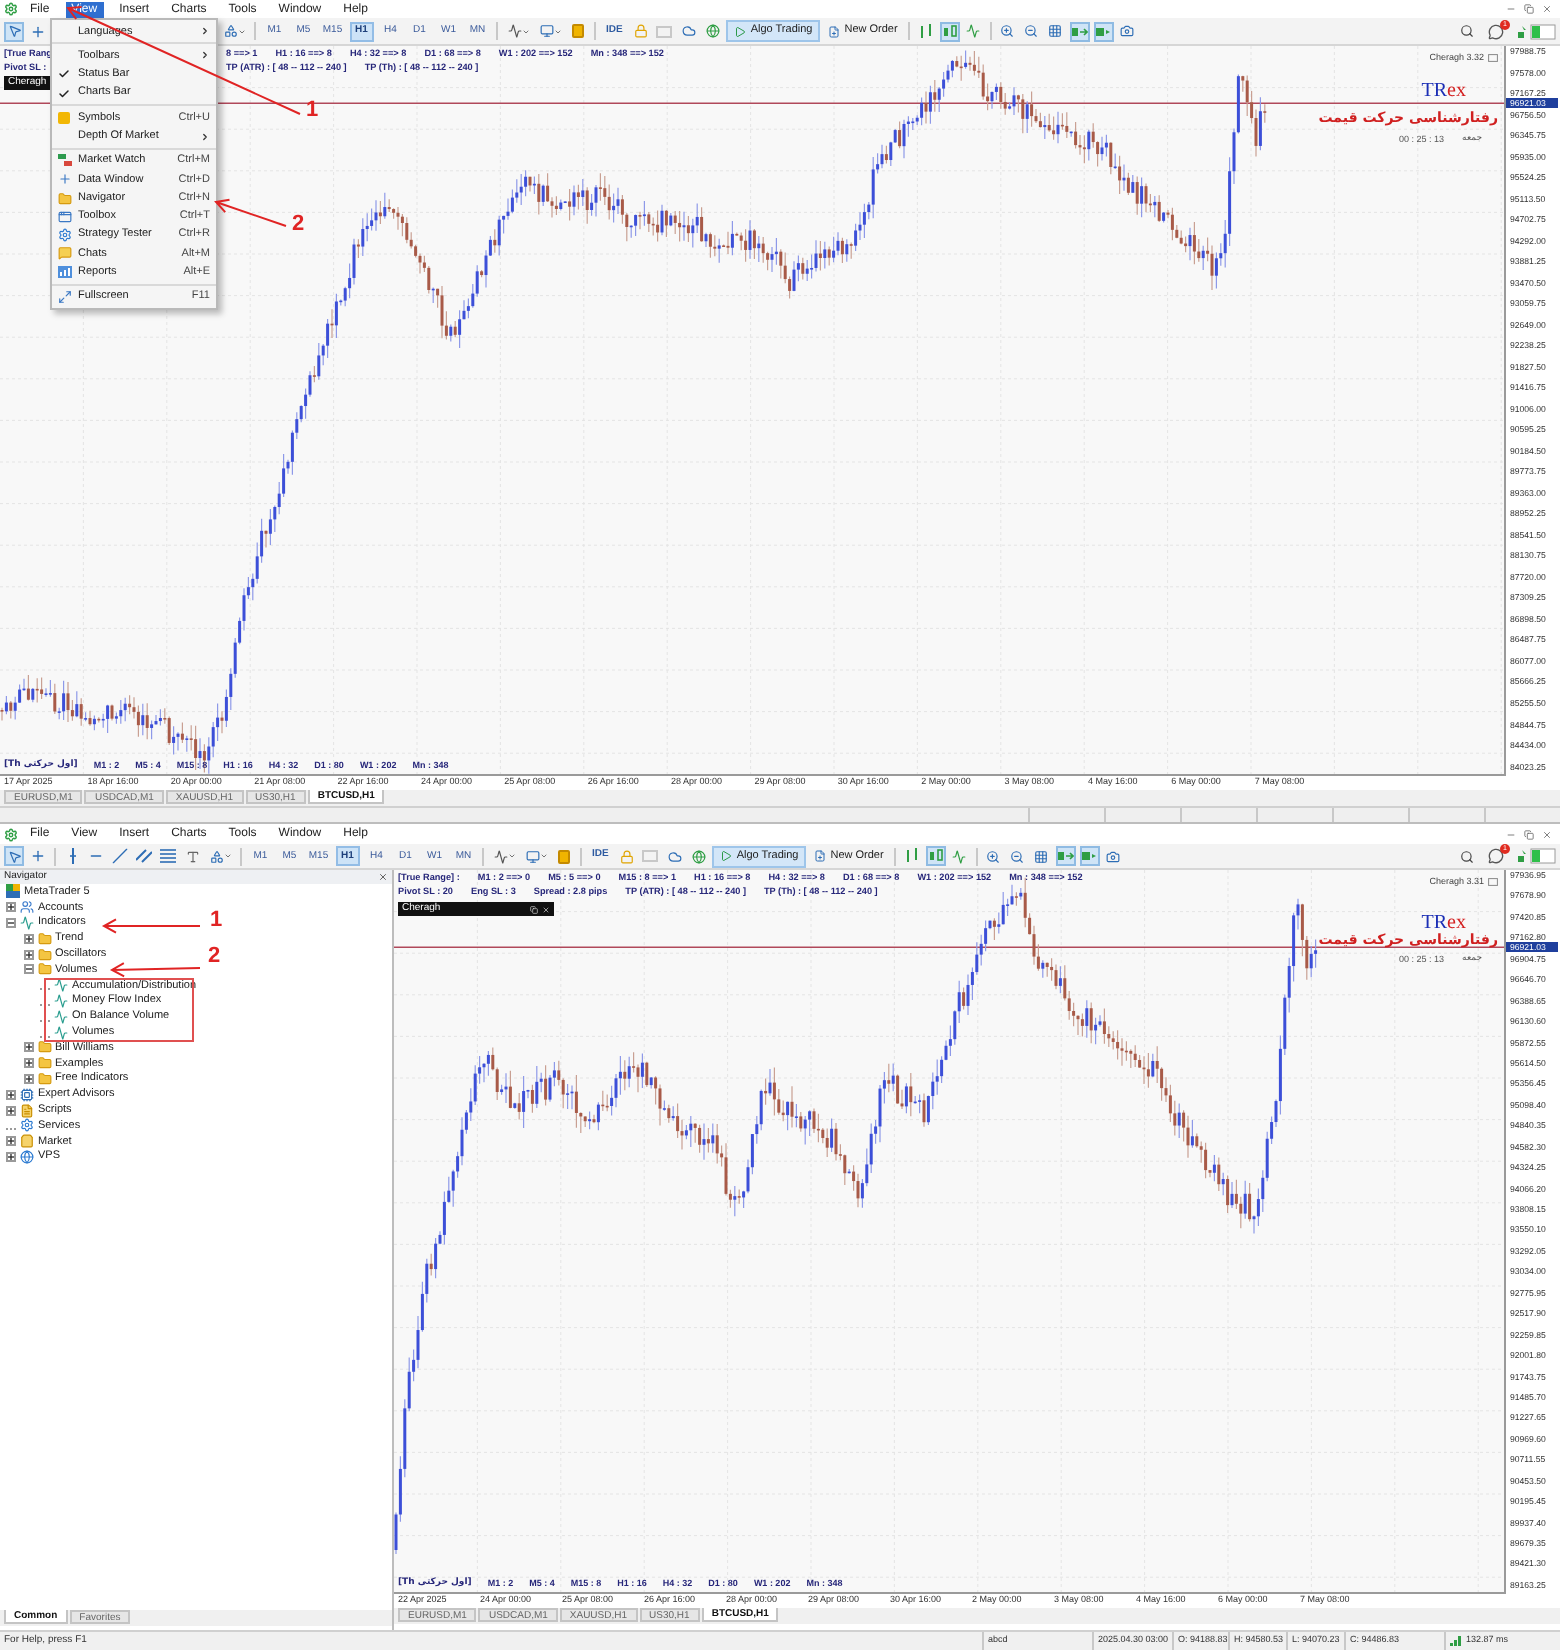 The width and height of the screenshot is (1560, 1650). I want to click on text-tool-icon, so click(192, 856).